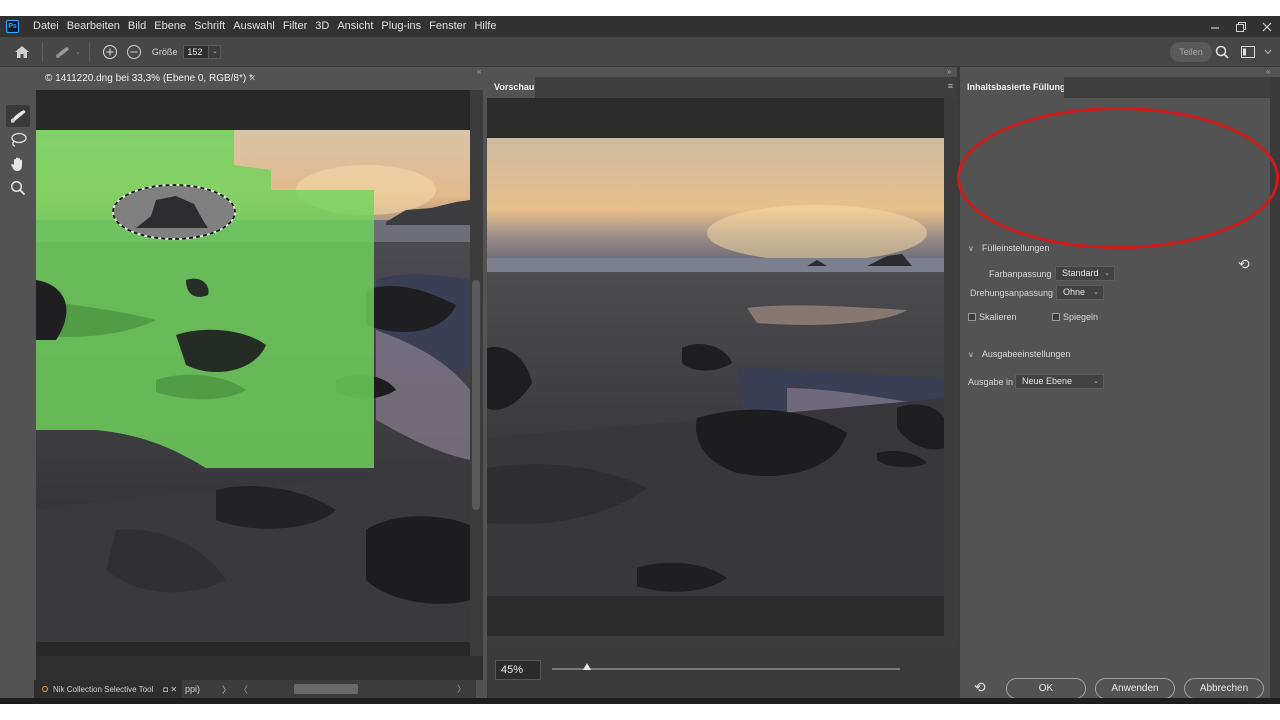 Image resolution: width=1280 pixels, height=720 pixels. What do you see at coordinates (476, 395) in the screenshot?
I see `document-scroll-thumb` at bounding box center [476, 395].